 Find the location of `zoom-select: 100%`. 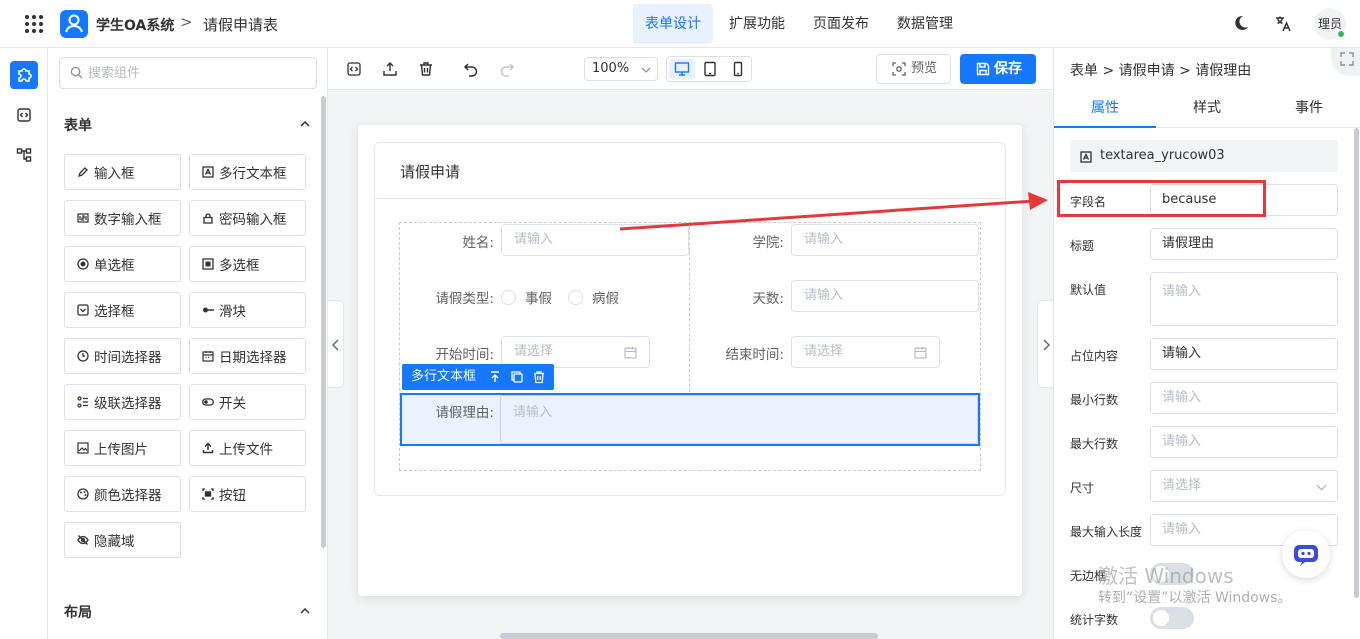

zoom-select: 100% is located at coordinates (621, 69).